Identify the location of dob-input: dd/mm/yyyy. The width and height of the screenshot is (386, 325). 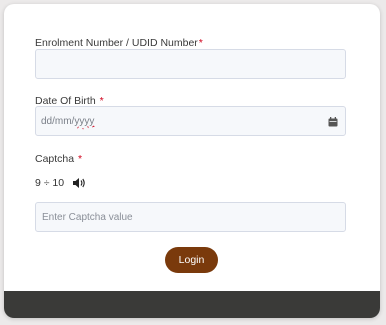
(190, 121).